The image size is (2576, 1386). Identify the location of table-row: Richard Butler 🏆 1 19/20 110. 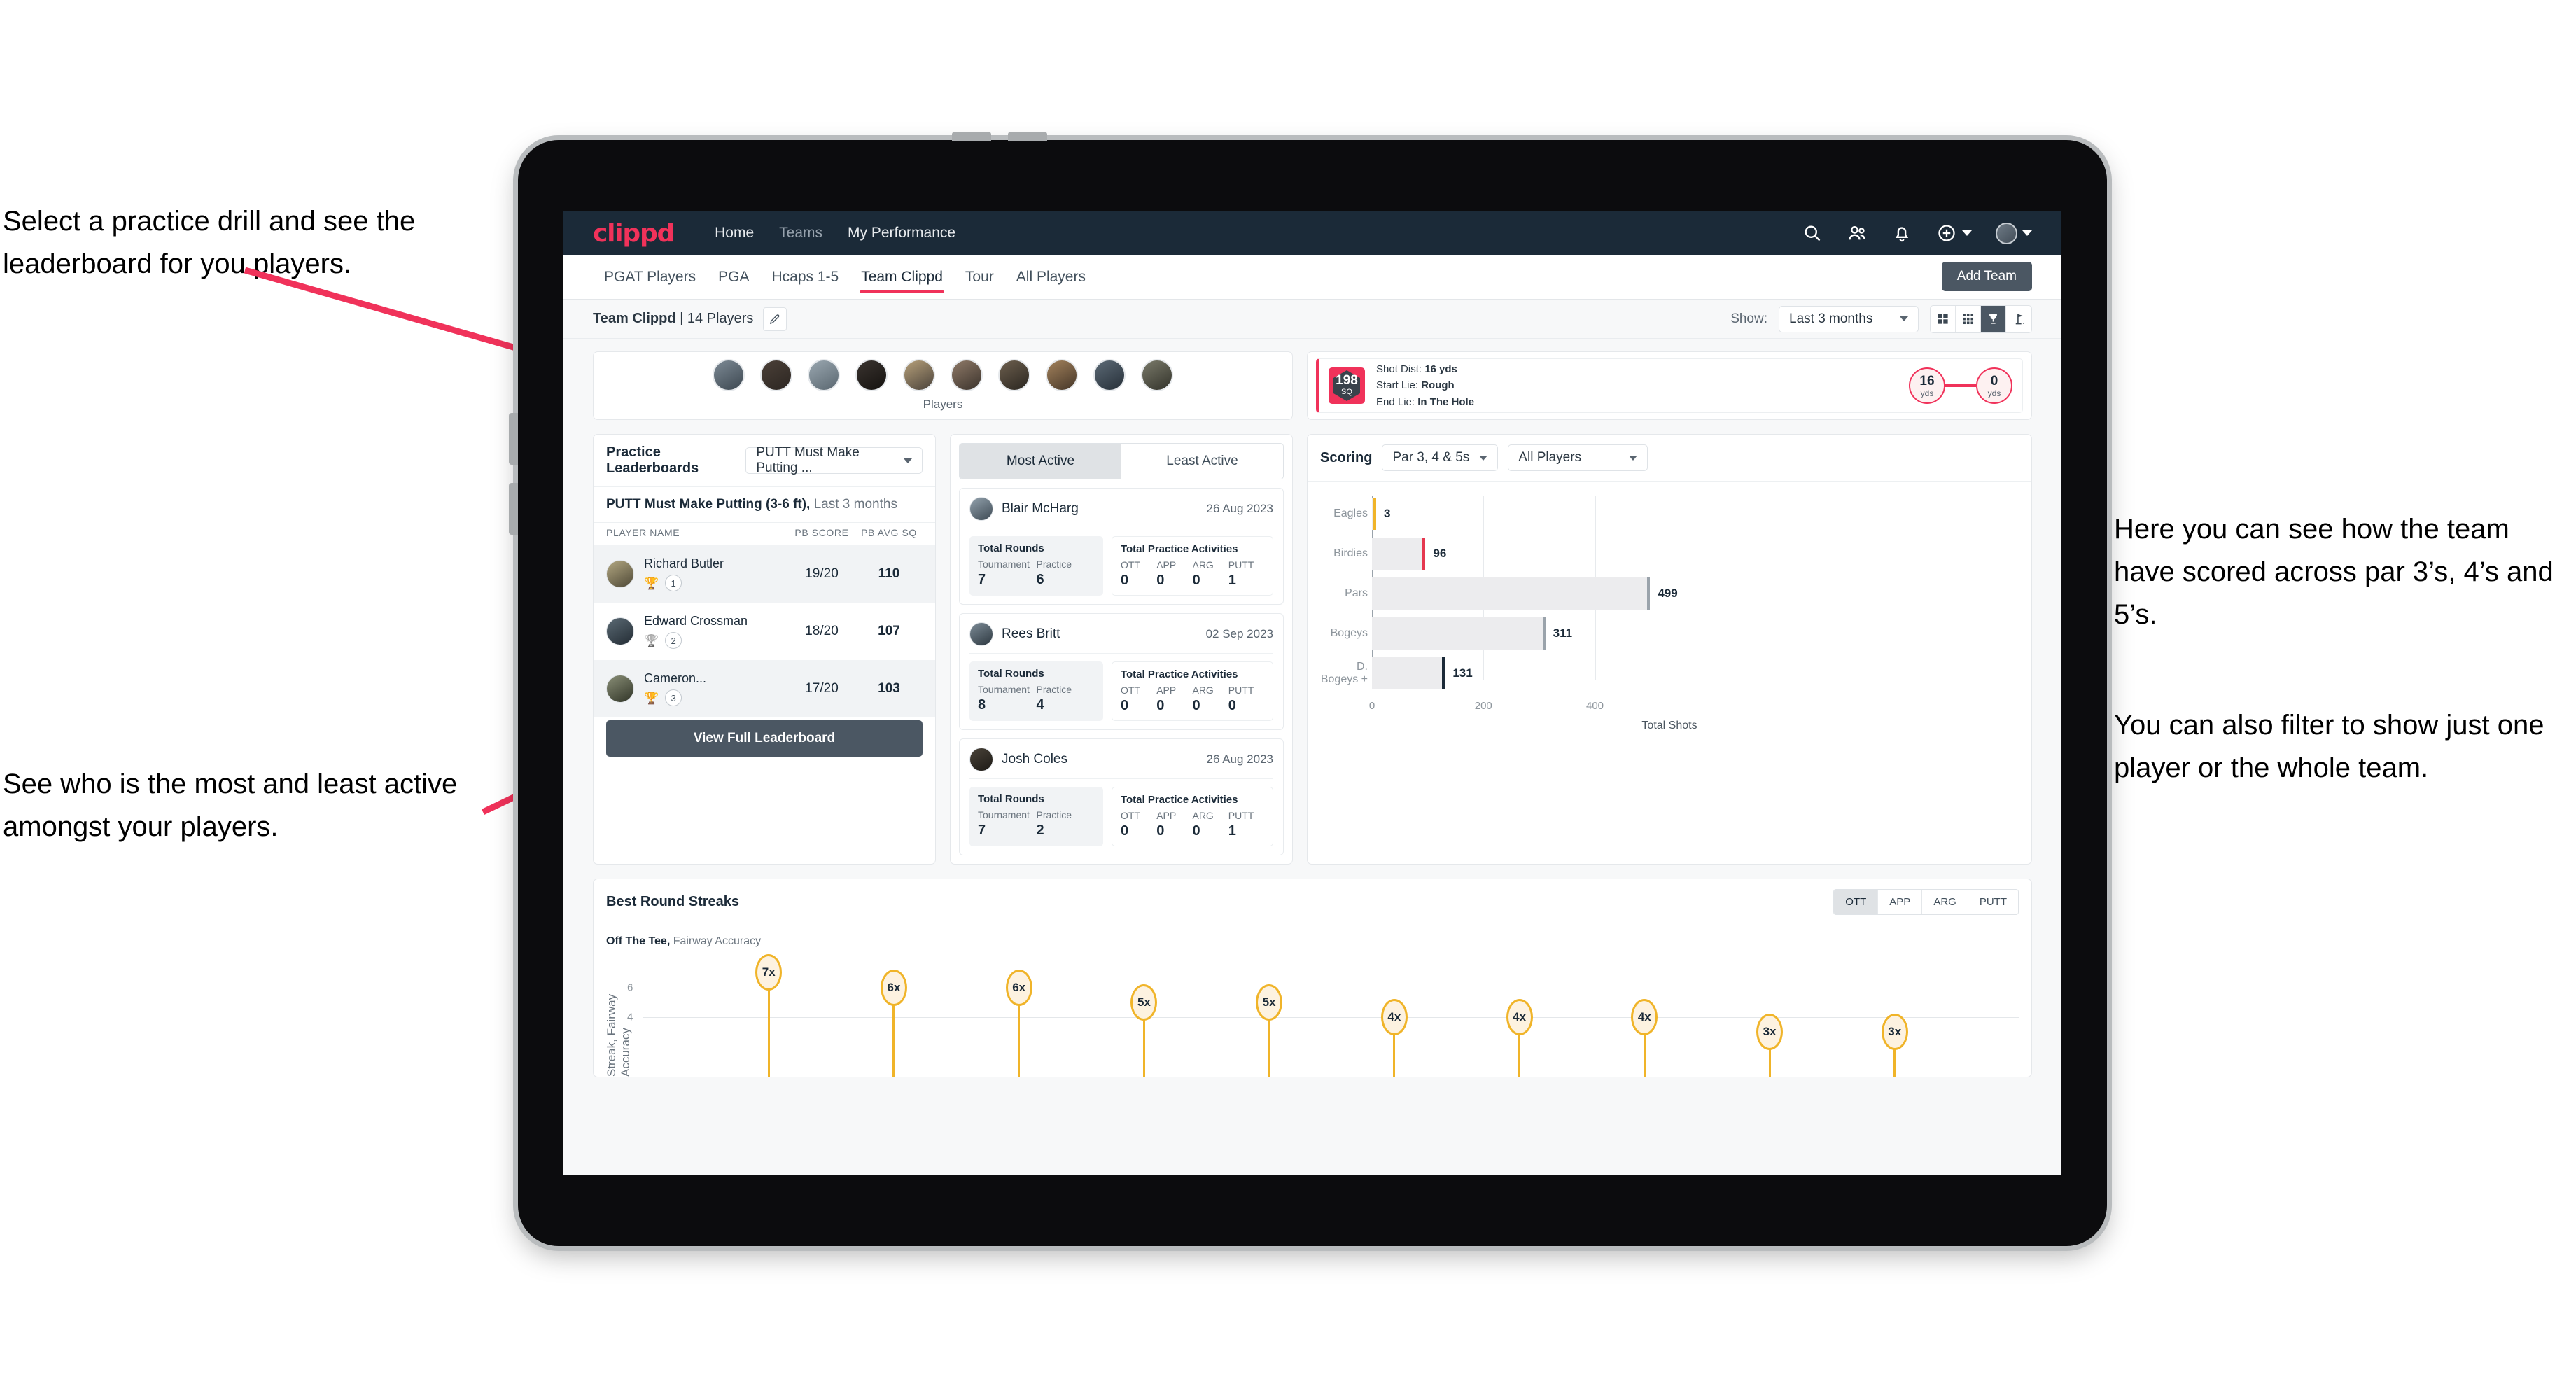
(764, 574).